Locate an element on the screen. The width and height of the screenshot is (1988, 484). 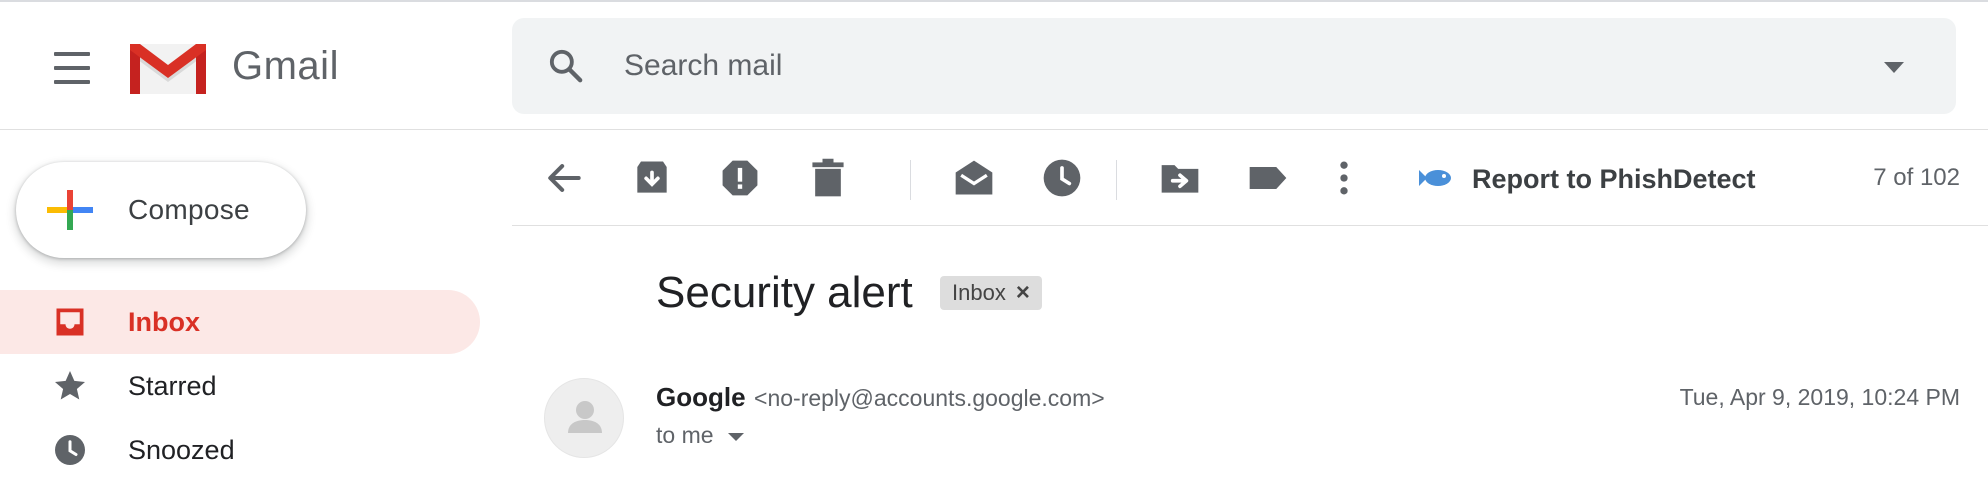
person-icon is located at coordinates (585, 417).